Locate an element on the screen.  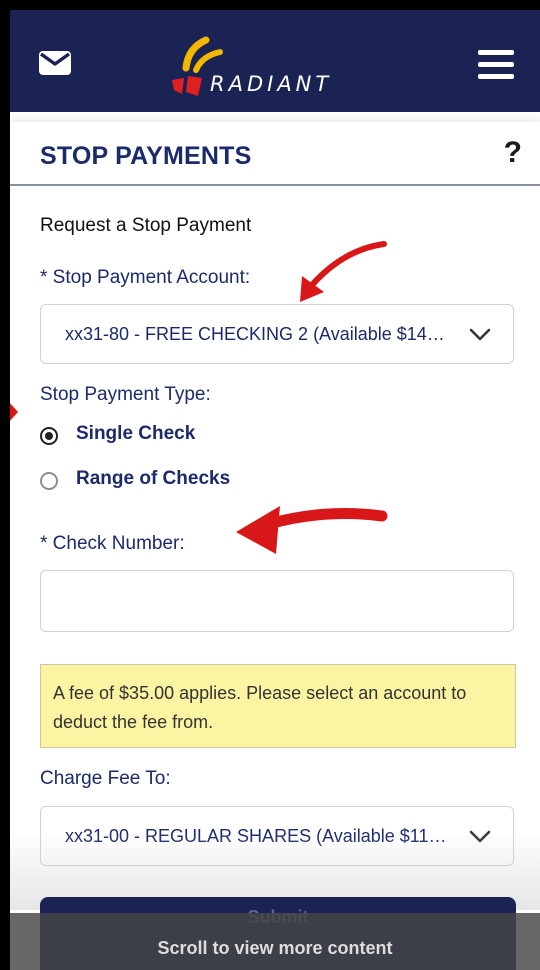
check-number-input is located at coordinates (277, 601).